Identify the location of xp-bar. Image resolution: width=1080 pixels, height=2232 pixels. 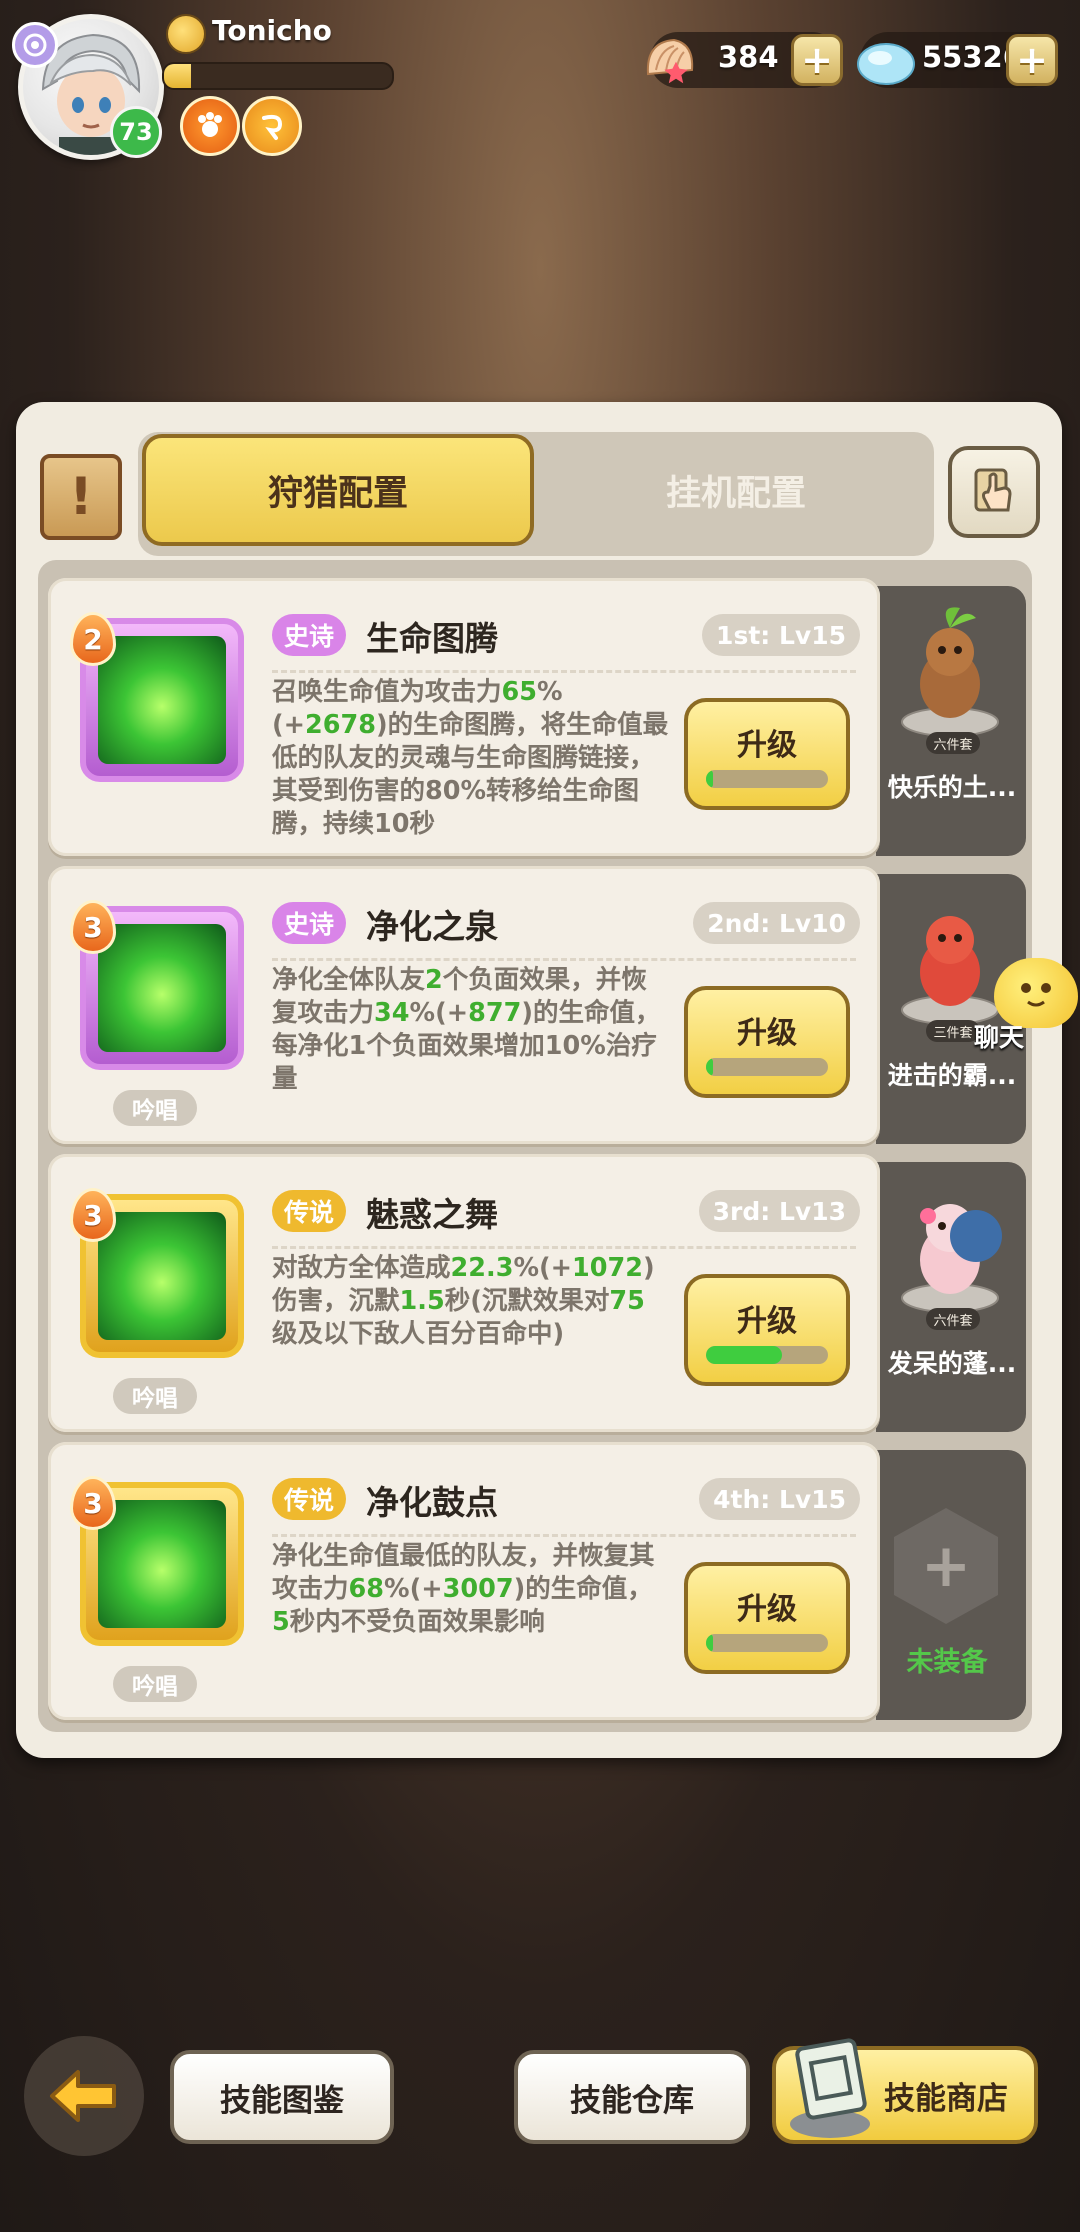
(278, 76).